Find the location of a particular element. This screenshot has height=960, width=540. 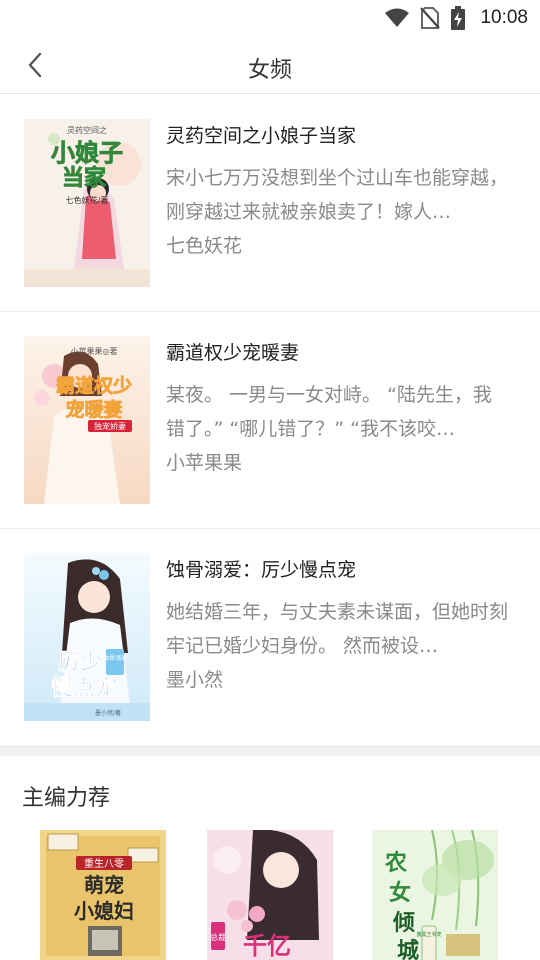

book-author: 墨小然 is located at coordinates (195, 680).